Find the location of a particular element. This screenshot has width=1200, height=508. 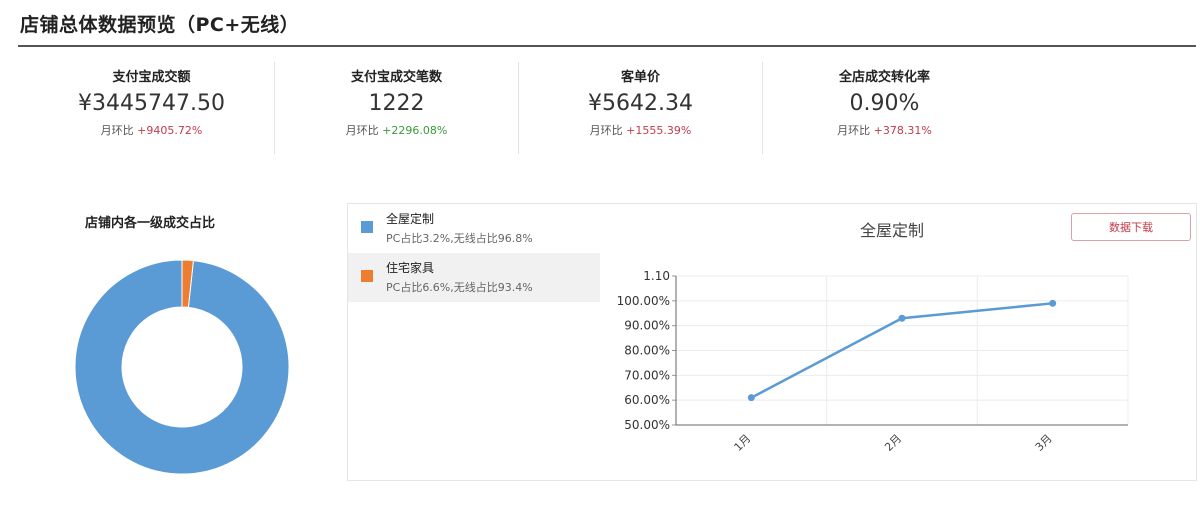

kpi-payment-amount: 支付宝成交额 ¥3445747.50 月环比 +9405.72% is located at coordinates (151, 107).